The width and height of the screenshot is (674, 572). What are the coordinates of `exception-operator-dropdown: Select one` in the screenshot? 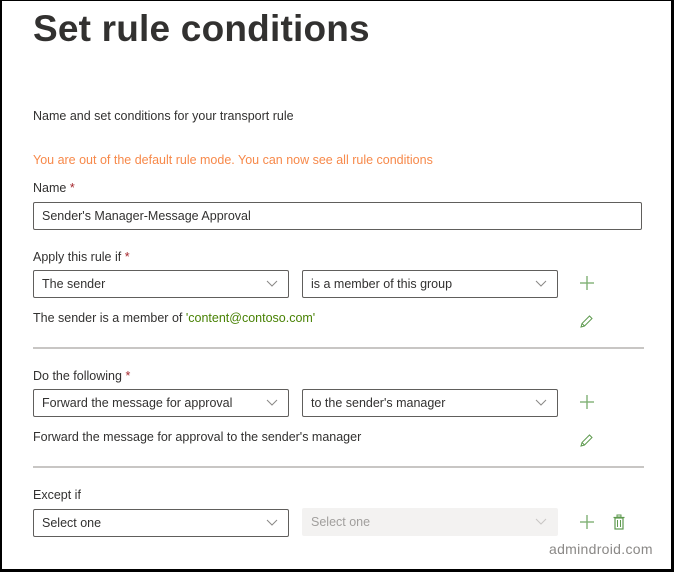 It's located at (430, 522).